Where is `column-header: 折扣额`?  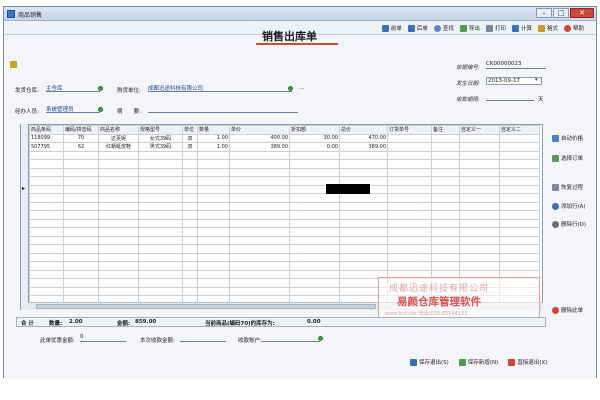
column-header: 折扣额 is located at coordinates (314, 130).